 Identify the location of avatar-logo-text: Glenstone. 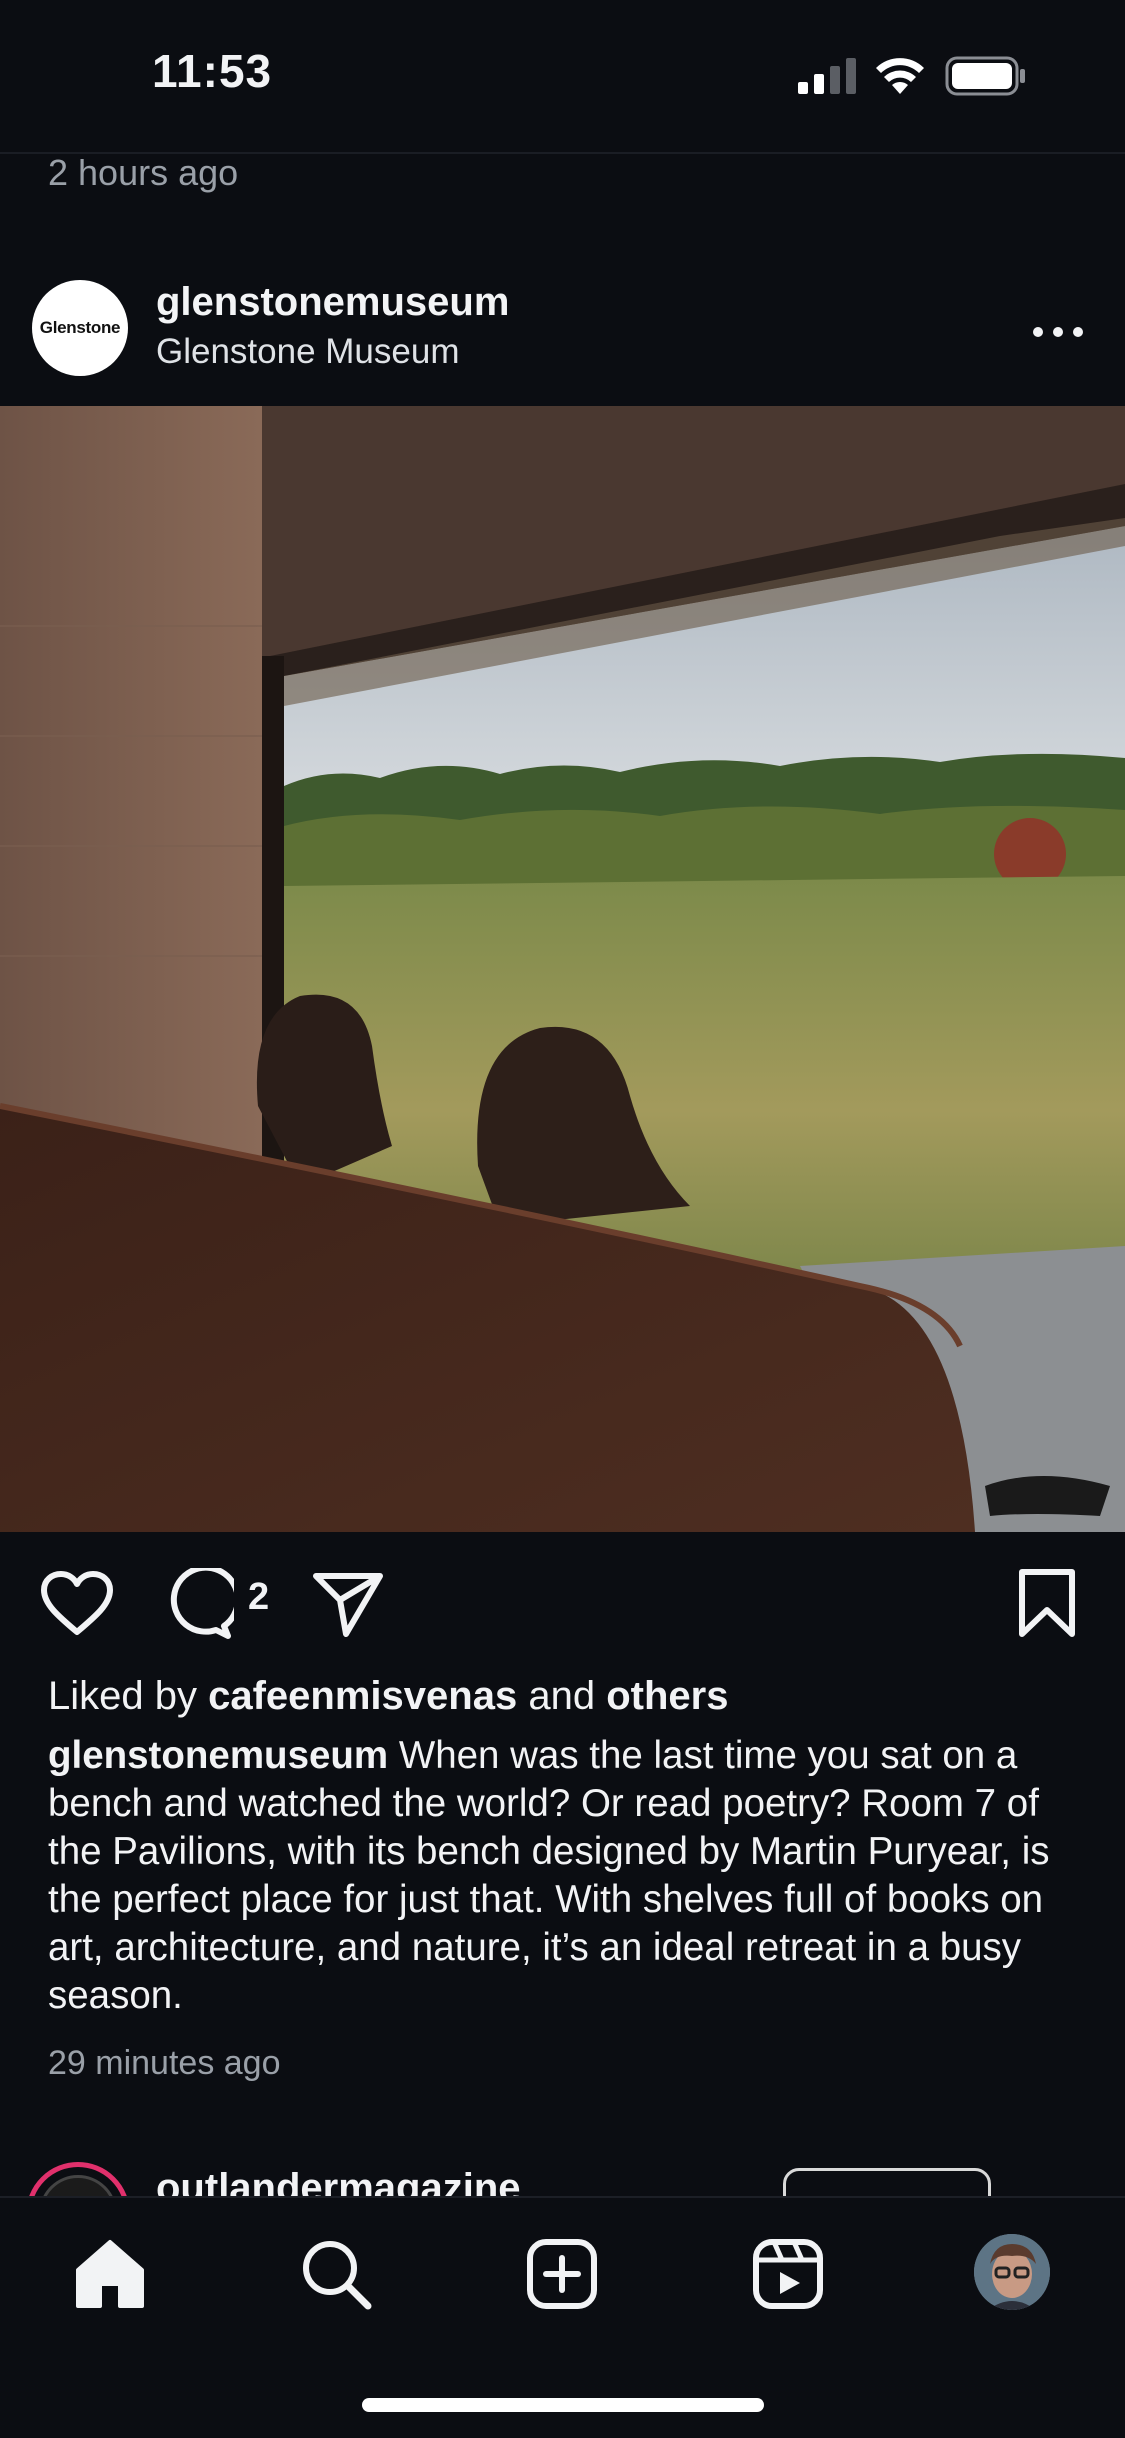
(80, 327).